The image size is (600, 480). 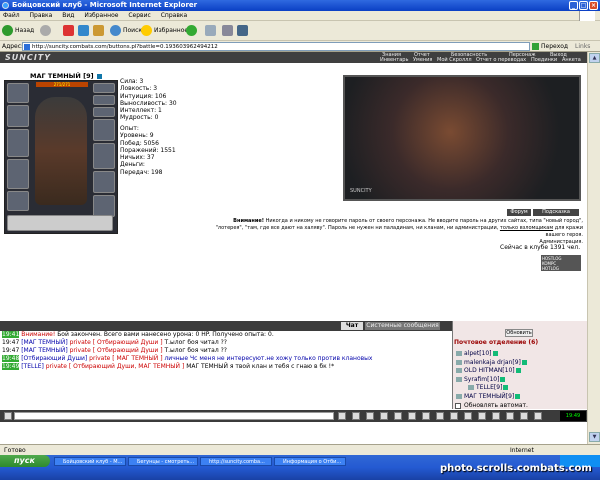 What do you see at coordinates (583, 5) in the screenshot?
I see `maximize-button: □` at bounding box center [583, 5].